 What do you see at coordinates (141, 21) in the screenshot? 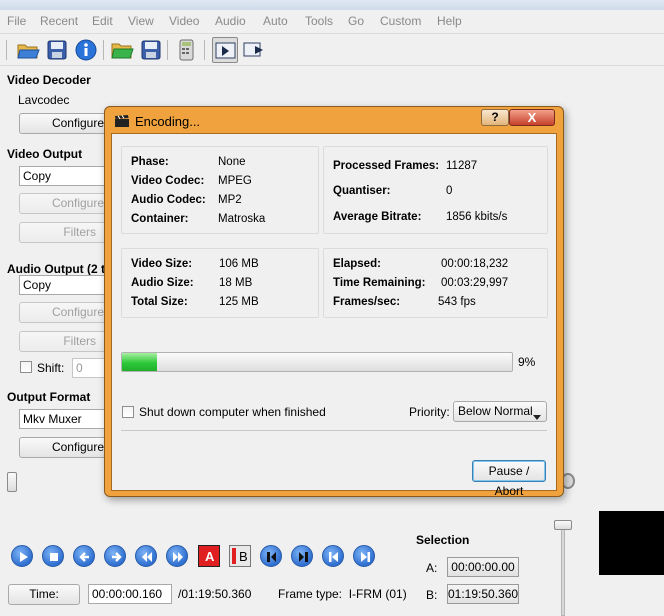
I see `menu-view: View` at bounding box center [141, 21].